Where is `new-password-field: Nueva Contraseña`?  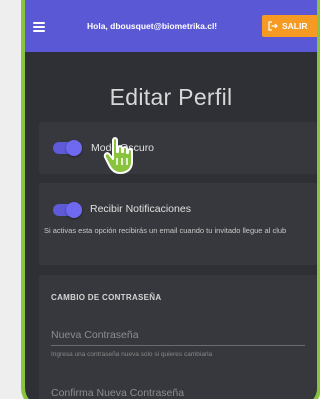
new-password-field: Nueva Contraseña is located at coordinates (95, 335).